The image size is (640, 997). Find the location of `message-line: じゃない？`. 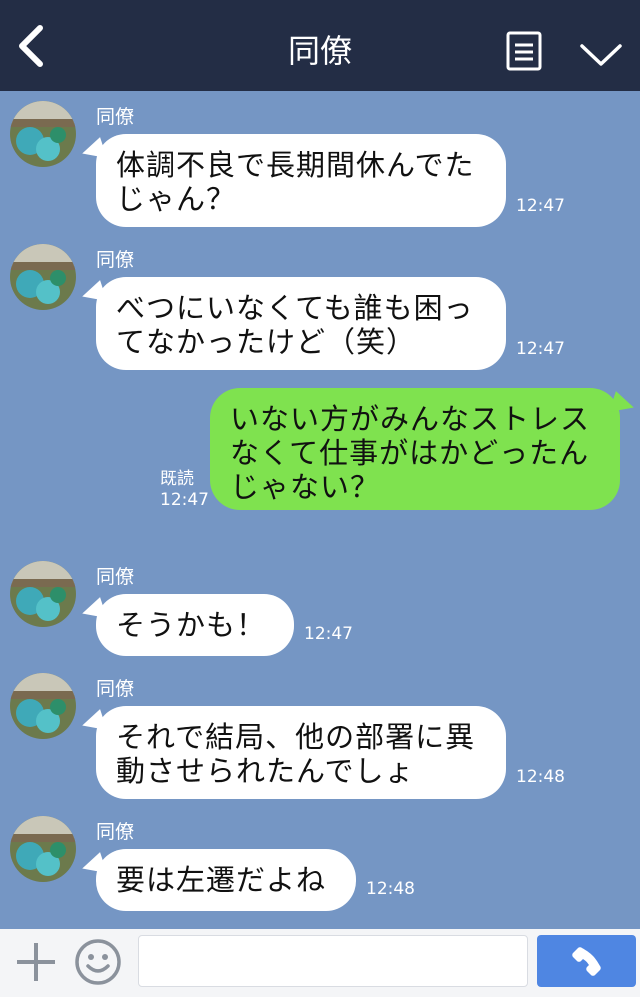

message-line: じゃない？ is located at coordinates (305, 487).